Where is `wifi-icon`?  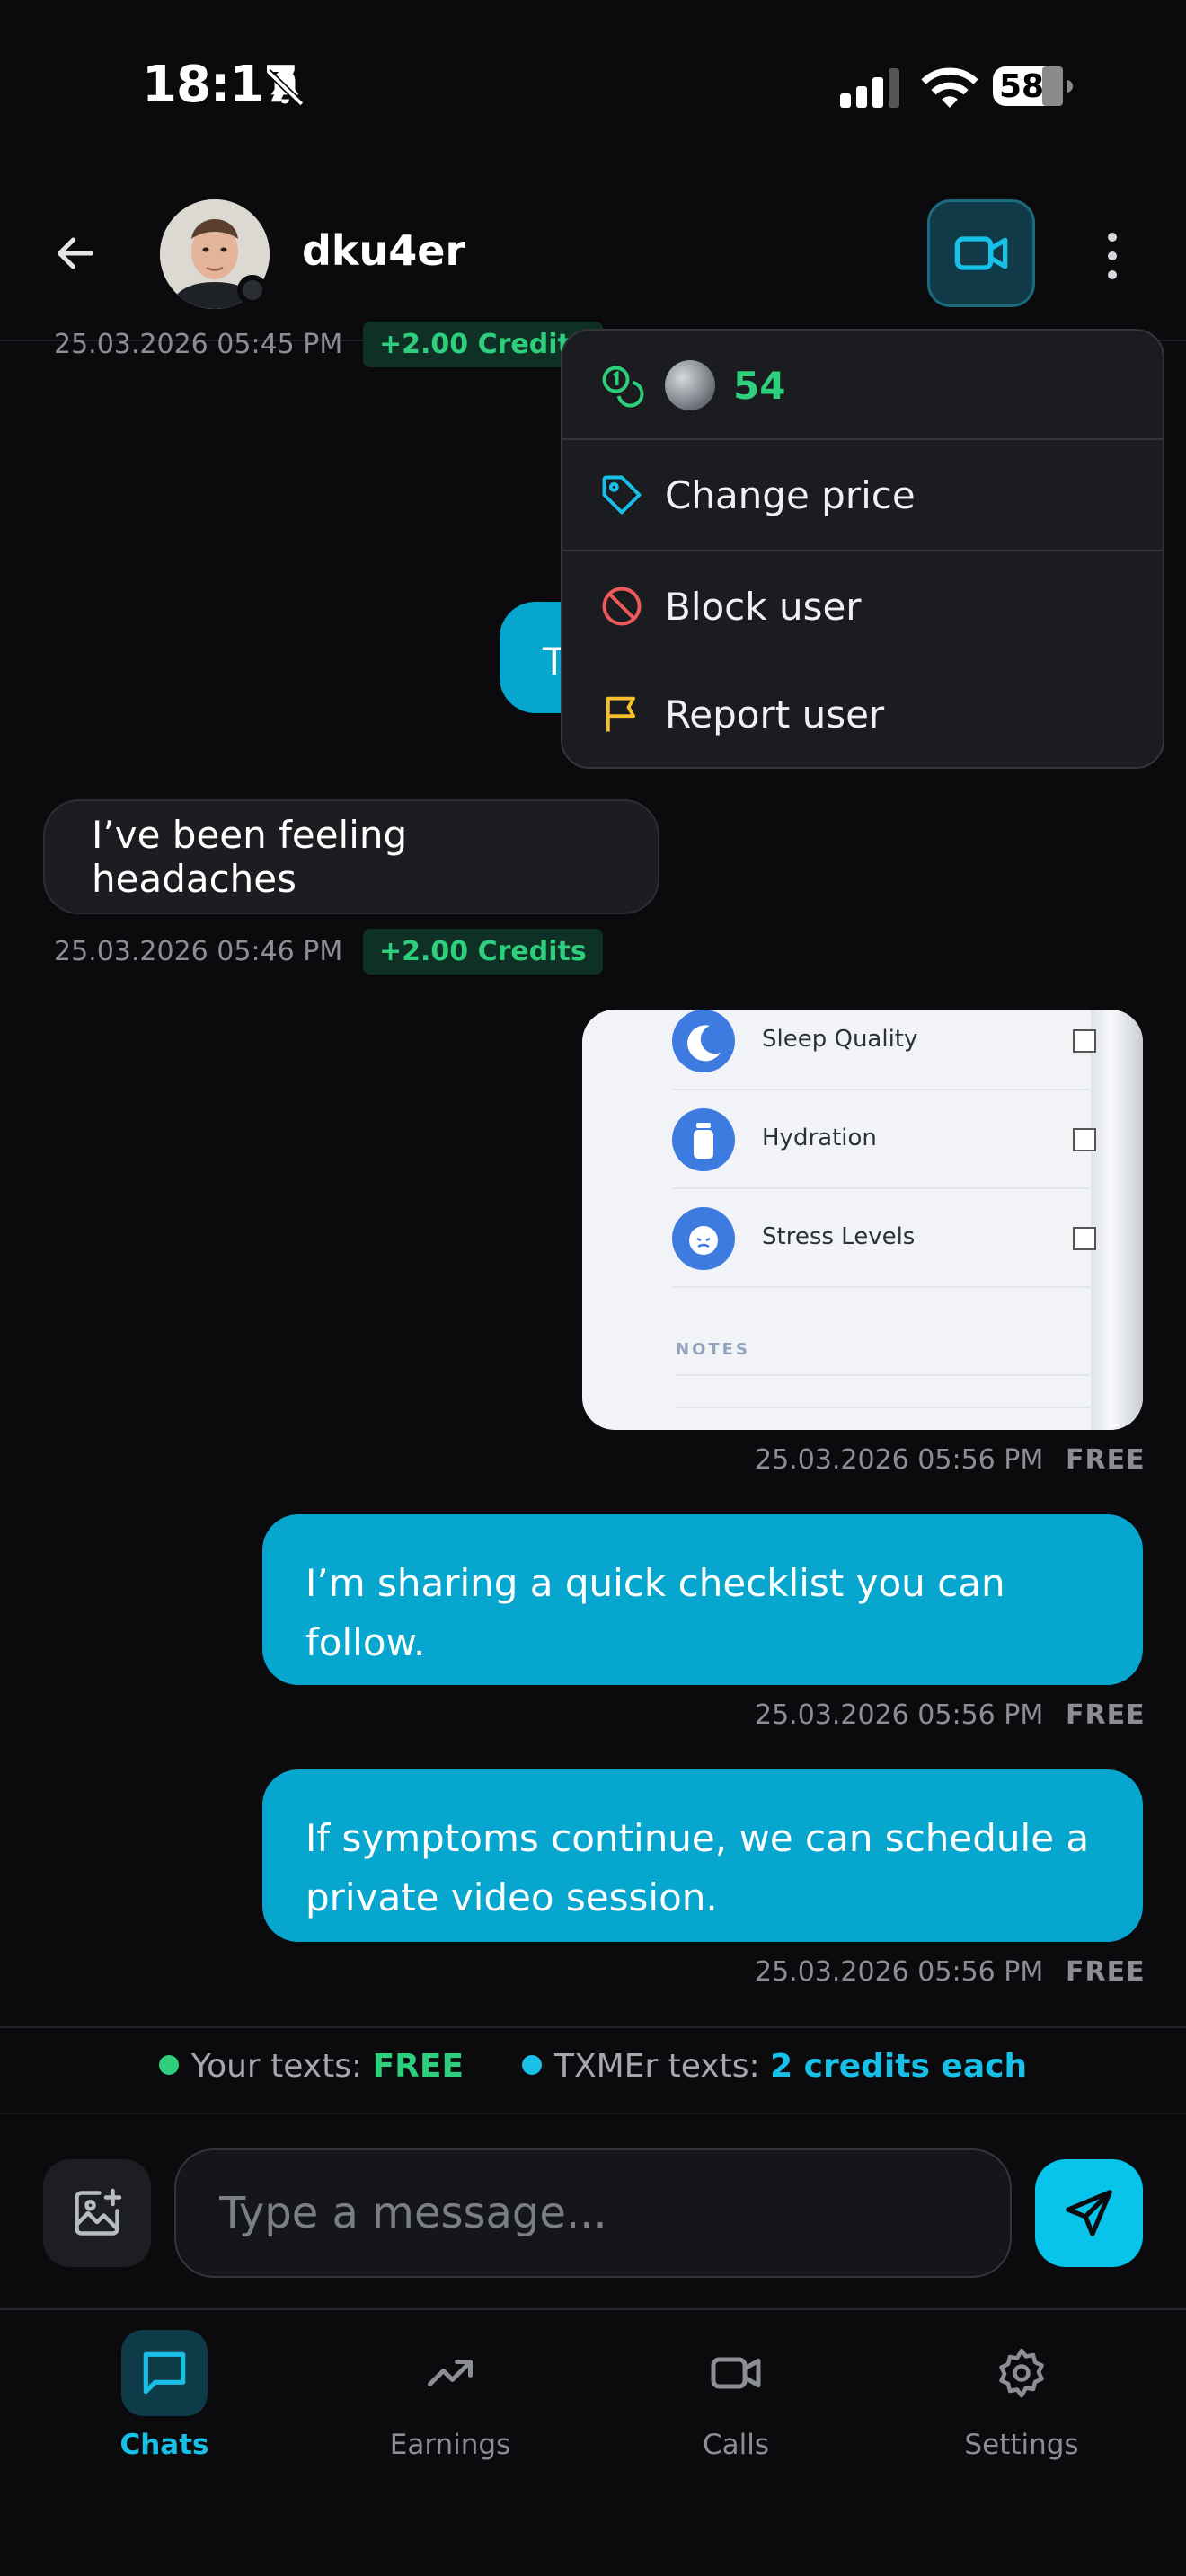 wifi-icon is located at coordinates (949, 87).